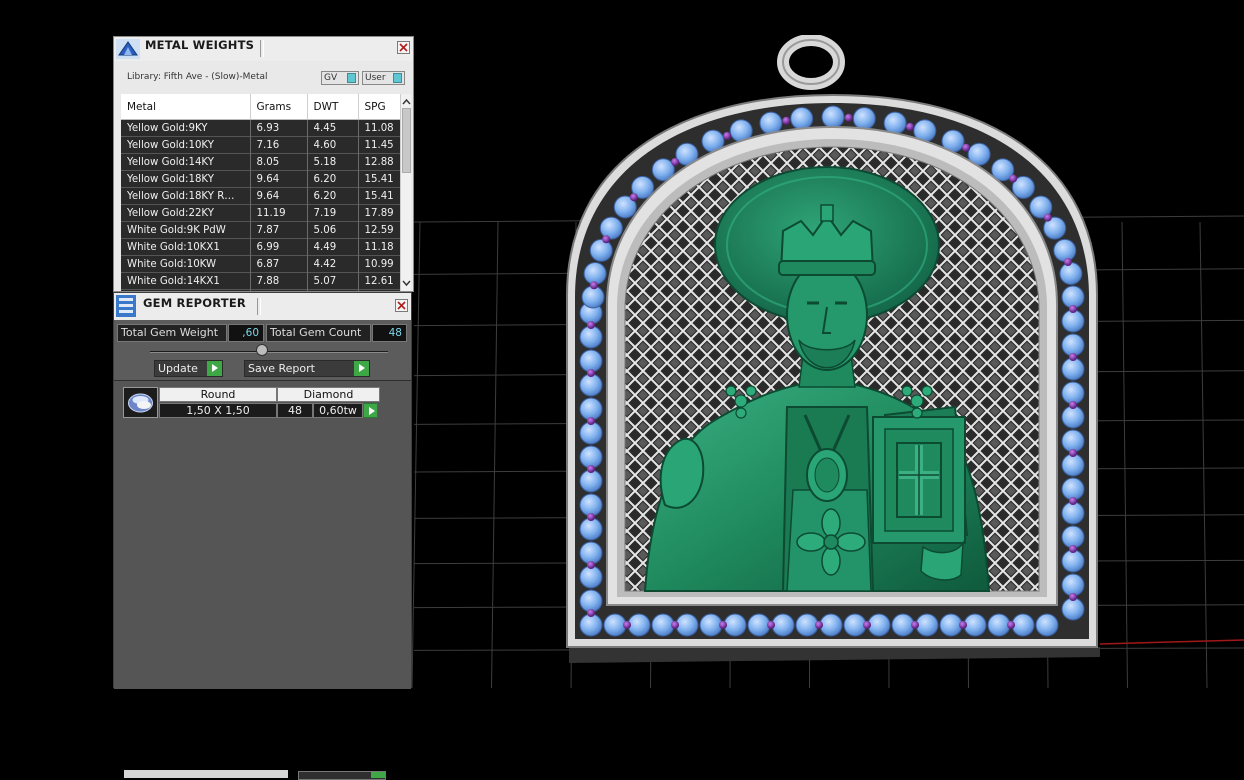 This screenshot has width=1244, height=780. Describe the element at coordinates (379, 290) in the screenshot. I see `spg-cell: 14.37` at that location.